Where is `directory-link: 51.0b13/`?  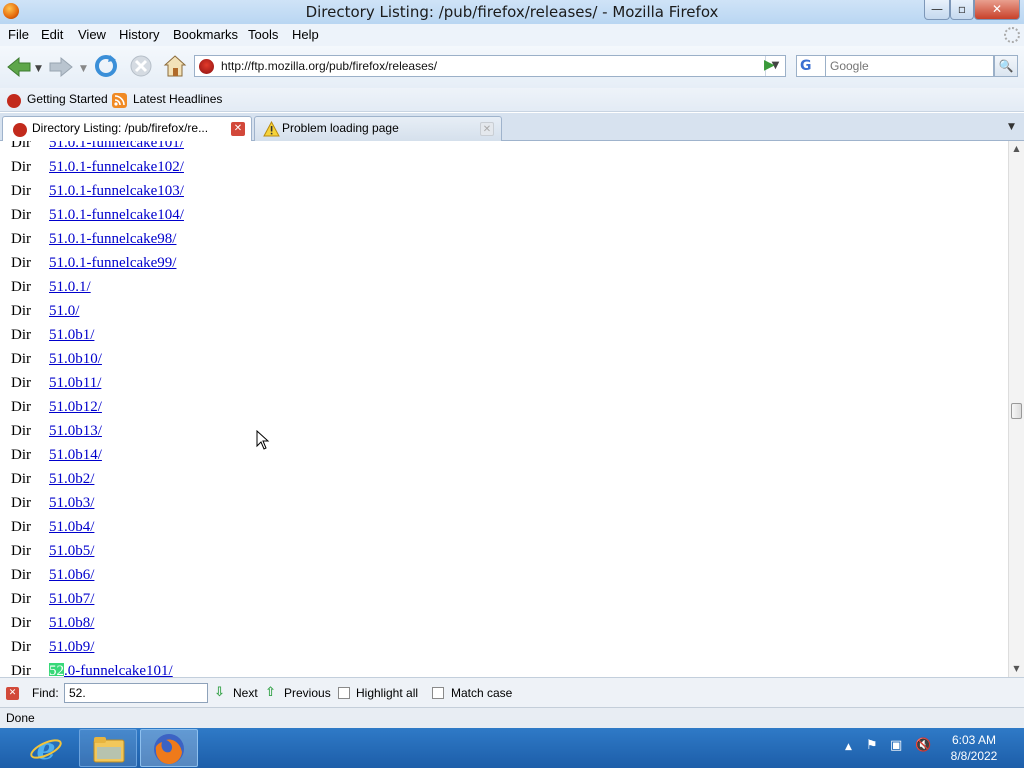 directory-link: 51.0b13/ is located at coordinates (75, 431).